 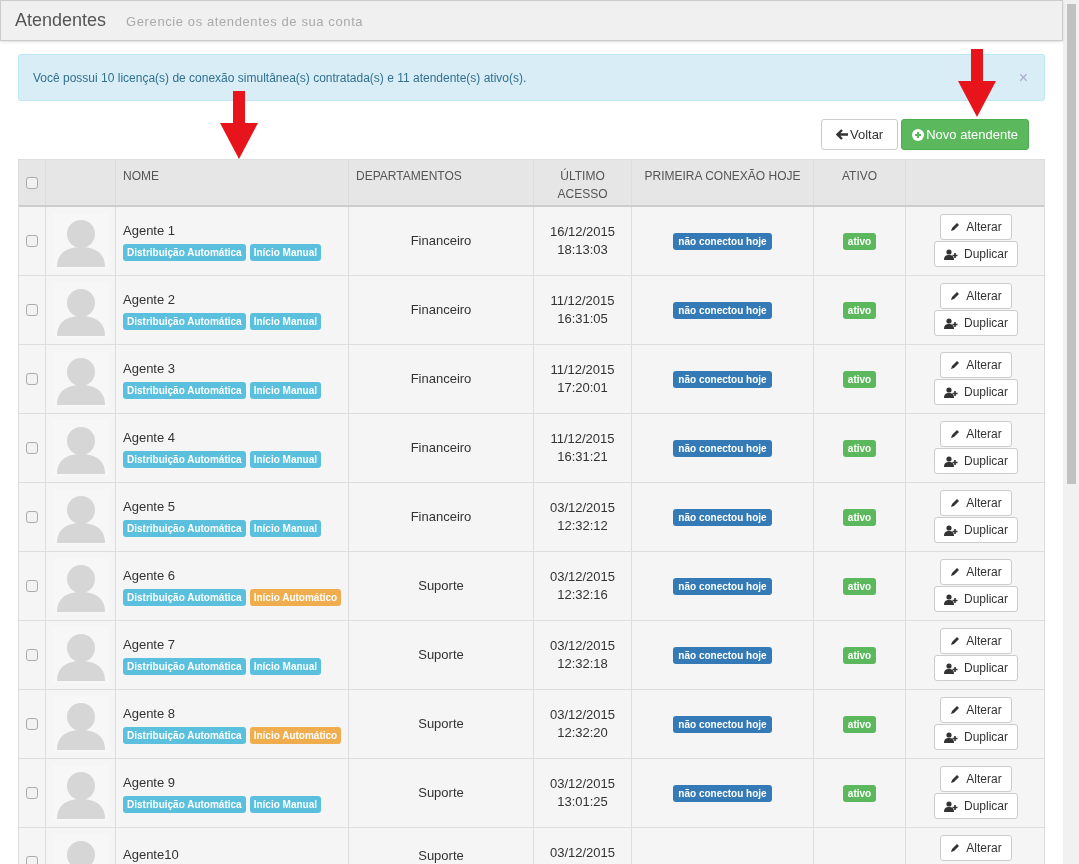 What do you see at coordinates (582, 526) in the screenshot?
I see `access-time: 12:32:12` at bounding box center [582, 526].